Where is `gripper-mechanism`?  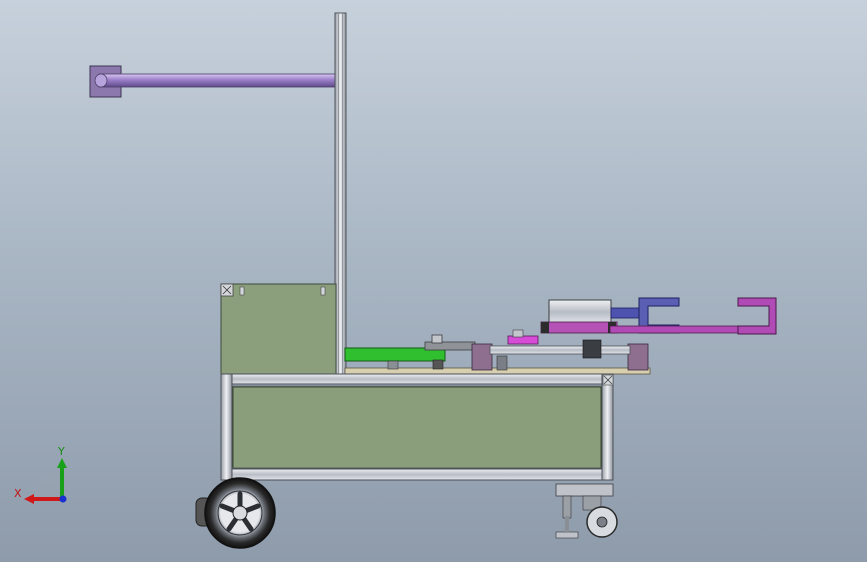
gripper-mechanism is located at coordinates (624, 334).